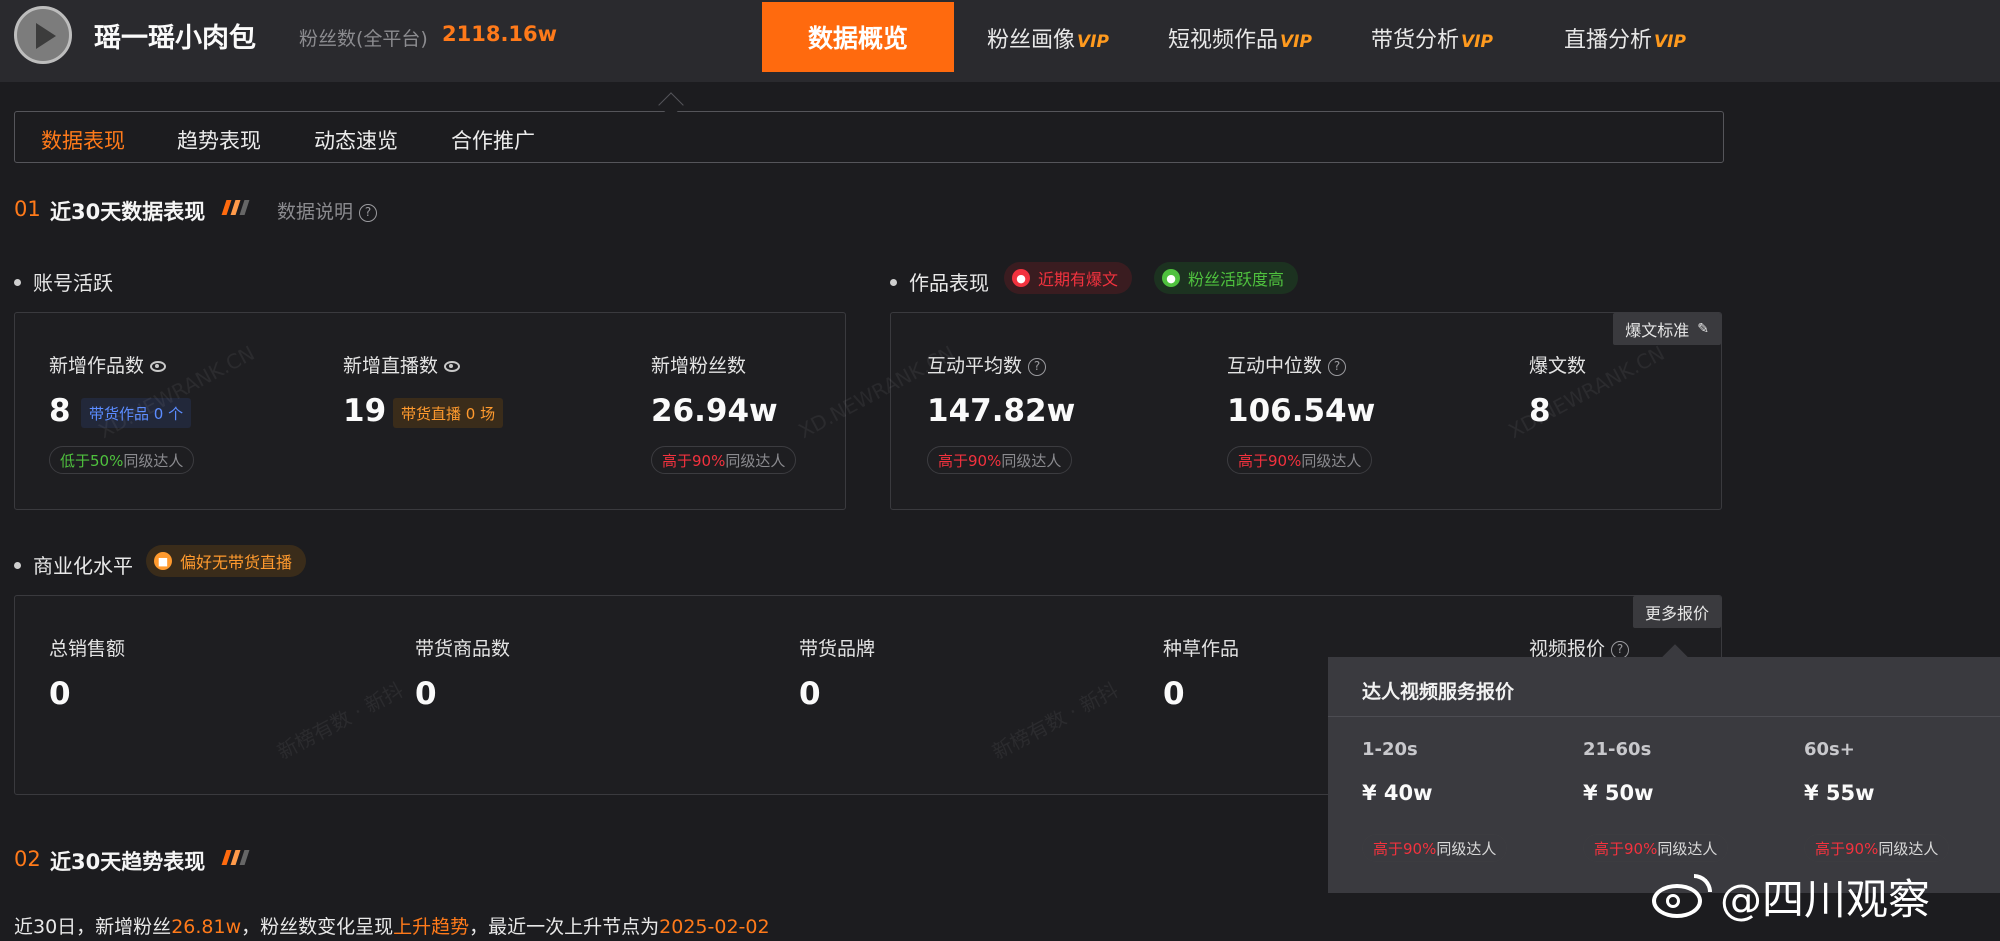 The width and height of the screenshot is (2000, 941). What do you see at coordinates (1432, 38) in the screenshot?
I see `nav-sales-analysis: 带货分析 VIP` at bounding box center [1432, 38].